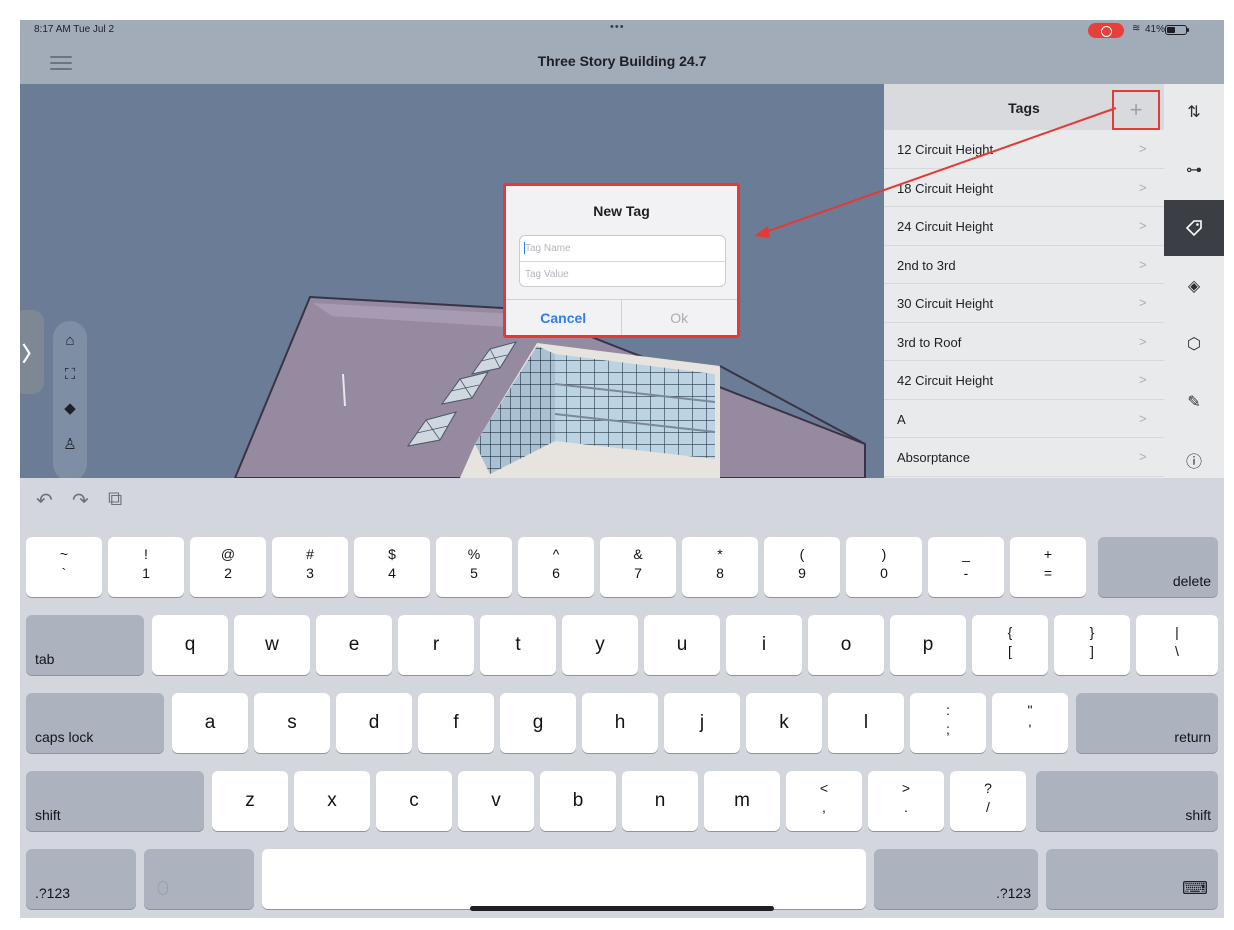 This screenshot has height=930, width=1234. I want to click on cancel-button: Cancel, so click(564, 317).